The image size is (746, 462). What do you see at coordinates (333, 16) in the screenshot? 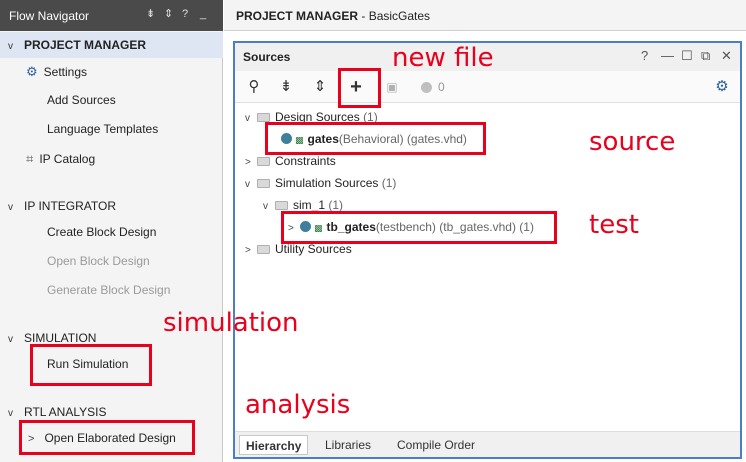
I see `page-title: PROJECT MANAGER - BasicGates` at bounding box center [333, 16].